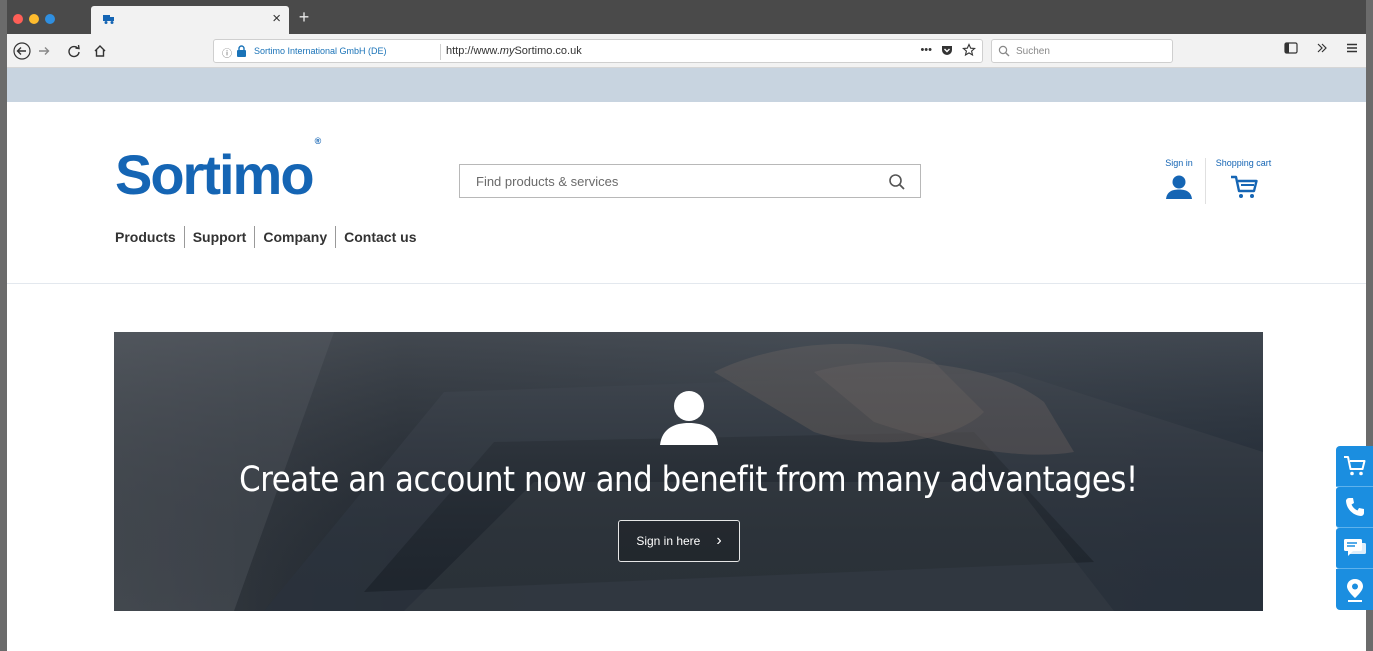  I want to click on url-suffix: Sortimo.co.uk, so click(548, 51).